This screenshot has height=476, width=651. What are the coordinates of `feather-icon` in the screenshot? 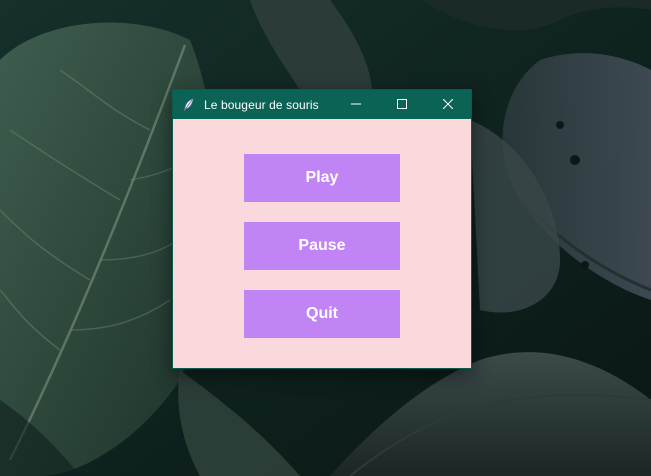 It's located at (189, 105).